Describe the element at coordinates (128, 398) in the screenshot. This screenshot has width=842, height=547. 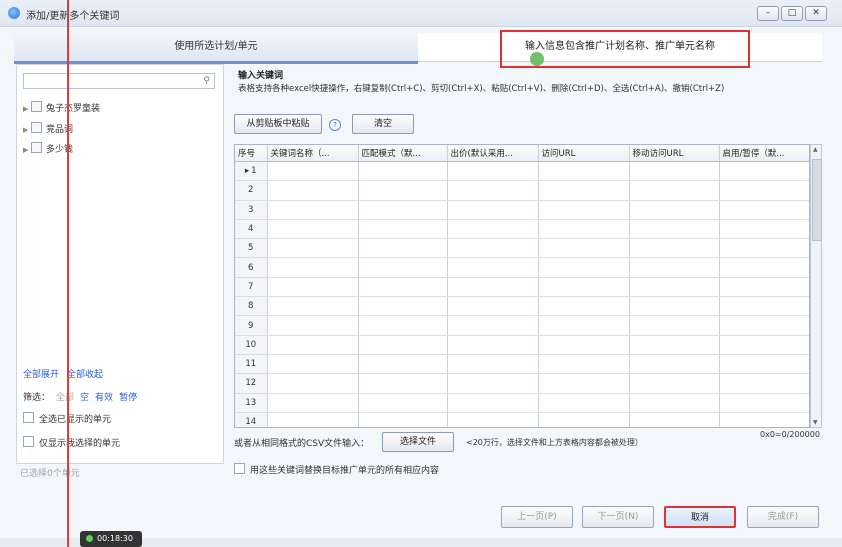
I see `filter-paused-link: 暂停` at that location.